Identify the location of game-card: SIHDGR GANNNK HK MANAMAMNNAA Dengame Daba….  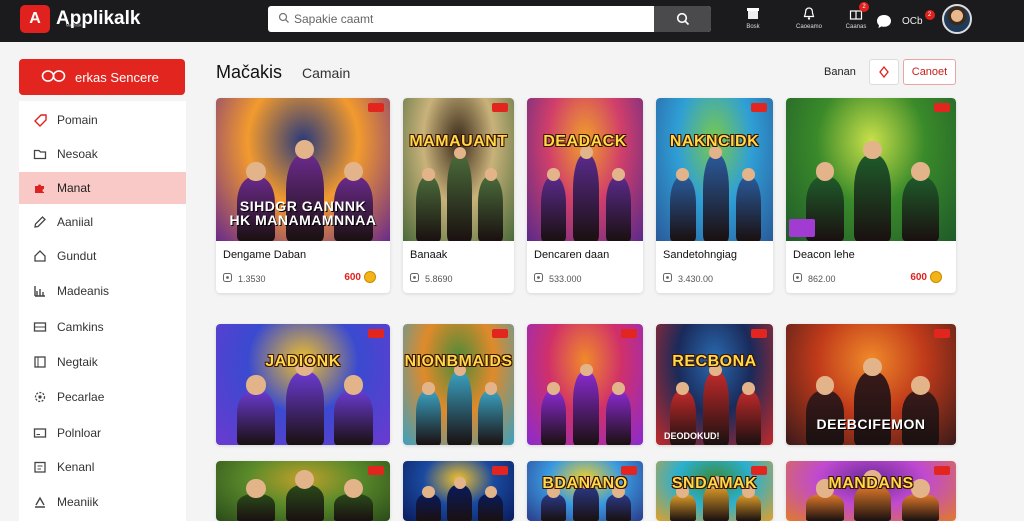
(303, 195).